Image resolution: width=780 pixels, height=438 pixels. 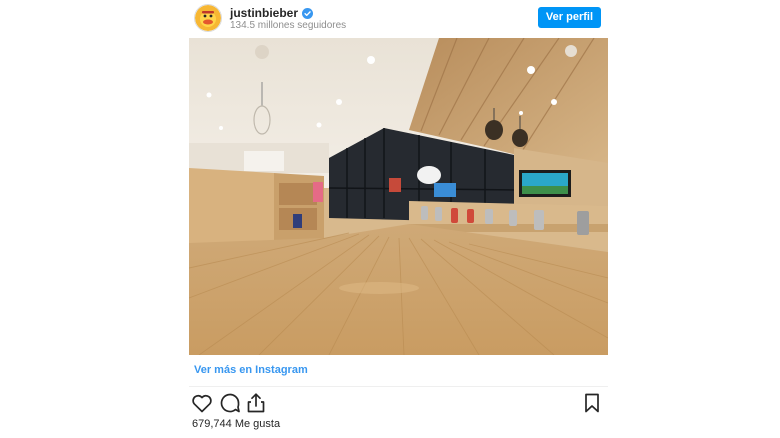 What do you see at coordinates (398, 386) in the screenshot?
I see `divider` at bounding box center [398, 386].